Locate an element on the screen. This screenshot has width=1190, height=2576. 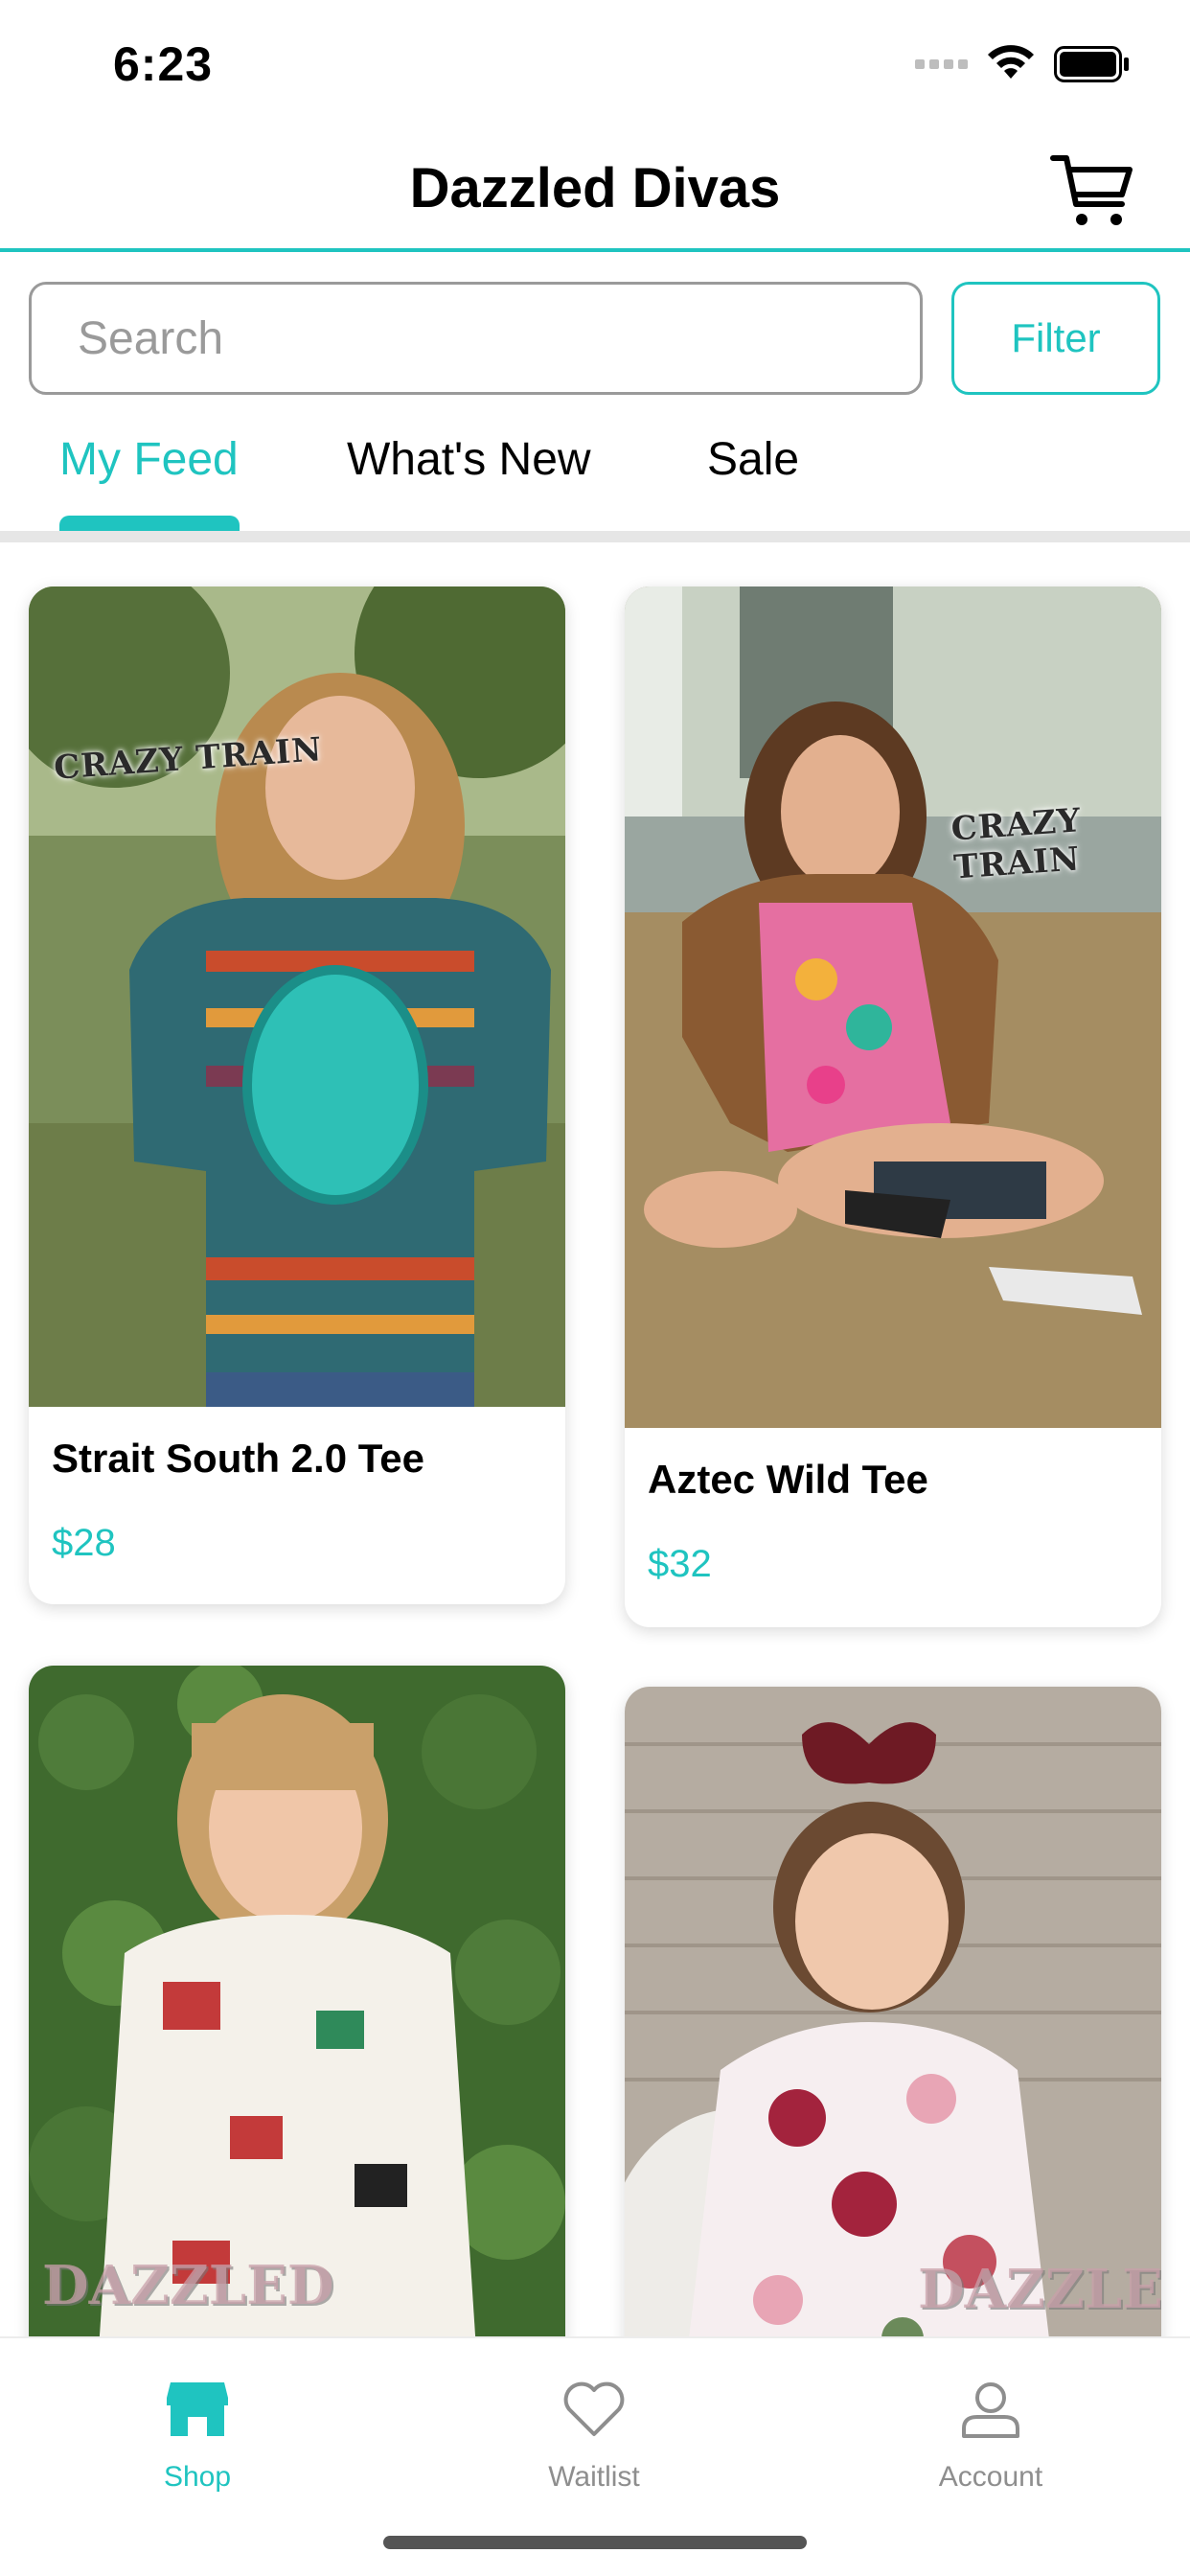
product-name: Aztec Wild Tee is located at coordinates (788, 1479).